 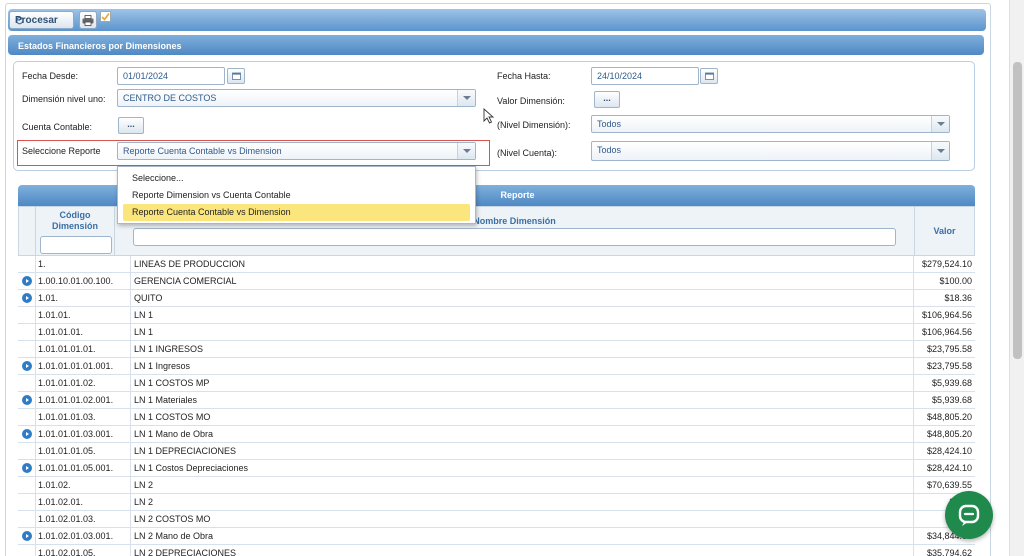 I want to click on nivel-cuenta-select: Todos, so click(x=770, y=151).